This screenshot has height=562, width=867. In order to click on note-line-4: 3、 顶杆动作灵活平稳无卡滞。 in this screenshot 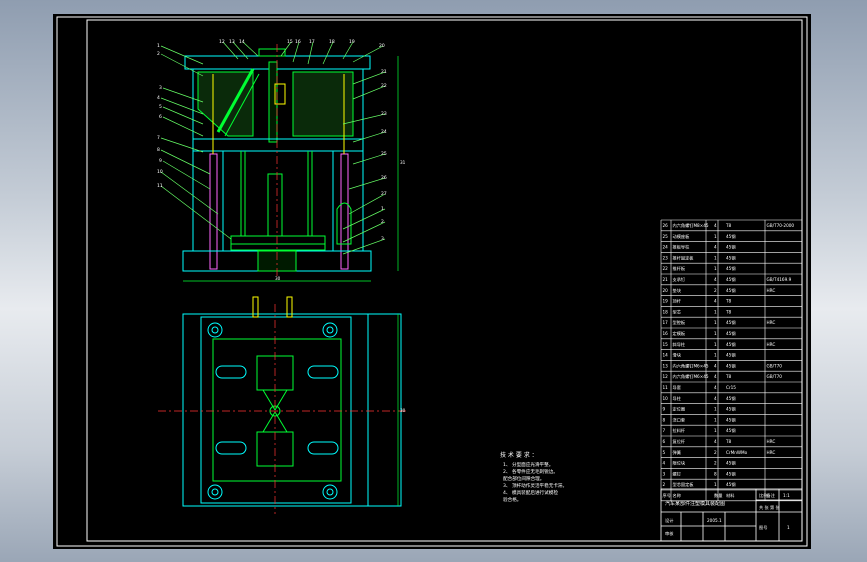, I will do `click(535, 485)`.